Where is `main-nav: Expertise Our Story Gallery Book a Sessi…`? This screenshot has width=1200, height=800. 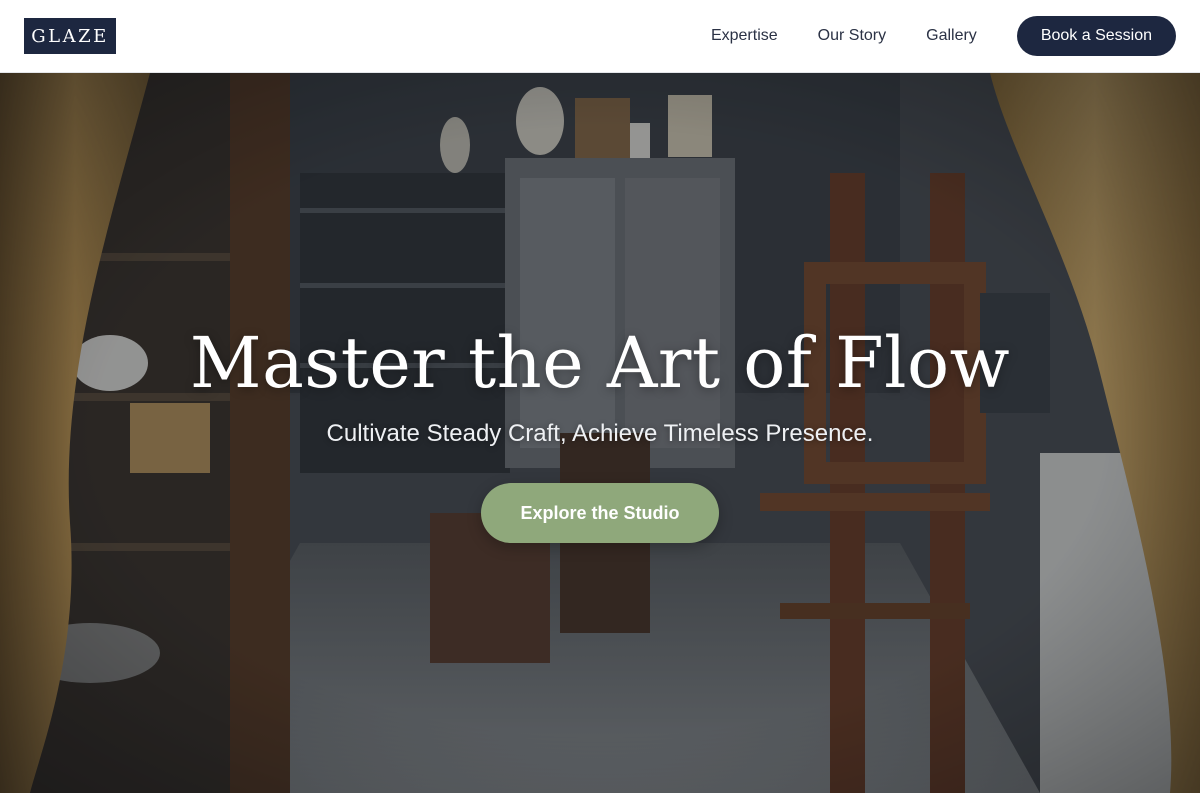 main-nav: Expertise Our Story Gallery Book a Sessi… is located at coordinates (943, 36).